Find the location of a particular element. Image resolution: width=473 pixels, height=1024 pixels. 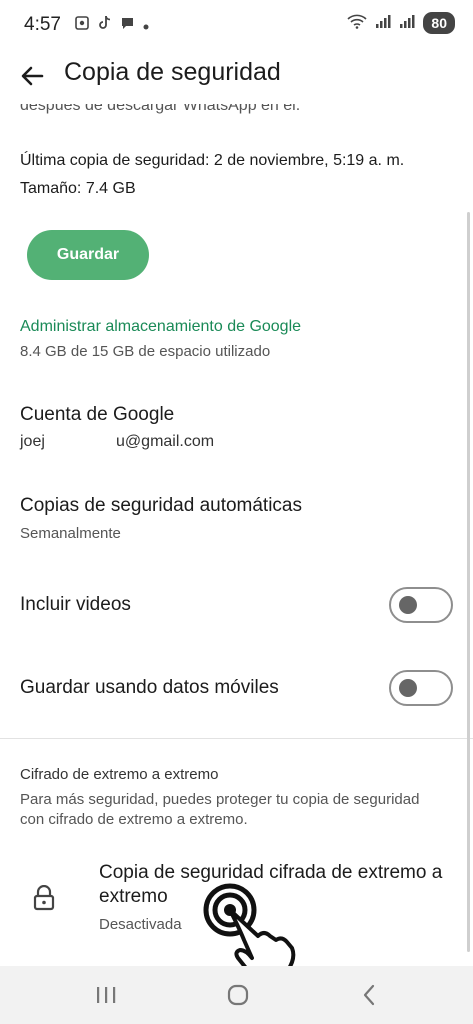

recents-icon is located at coordinates (106, 995).